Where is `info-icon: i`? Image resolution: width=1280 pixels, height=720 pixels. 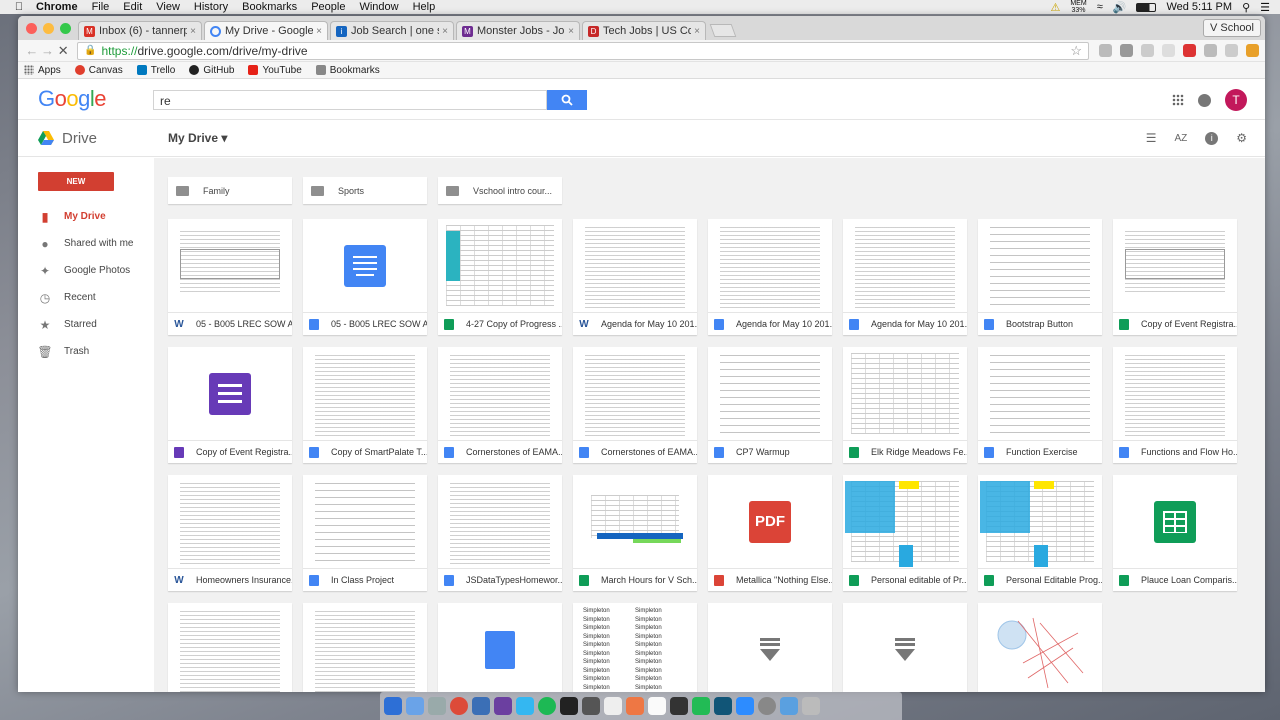
info-icon: i is located at coordinates (1212, 138).